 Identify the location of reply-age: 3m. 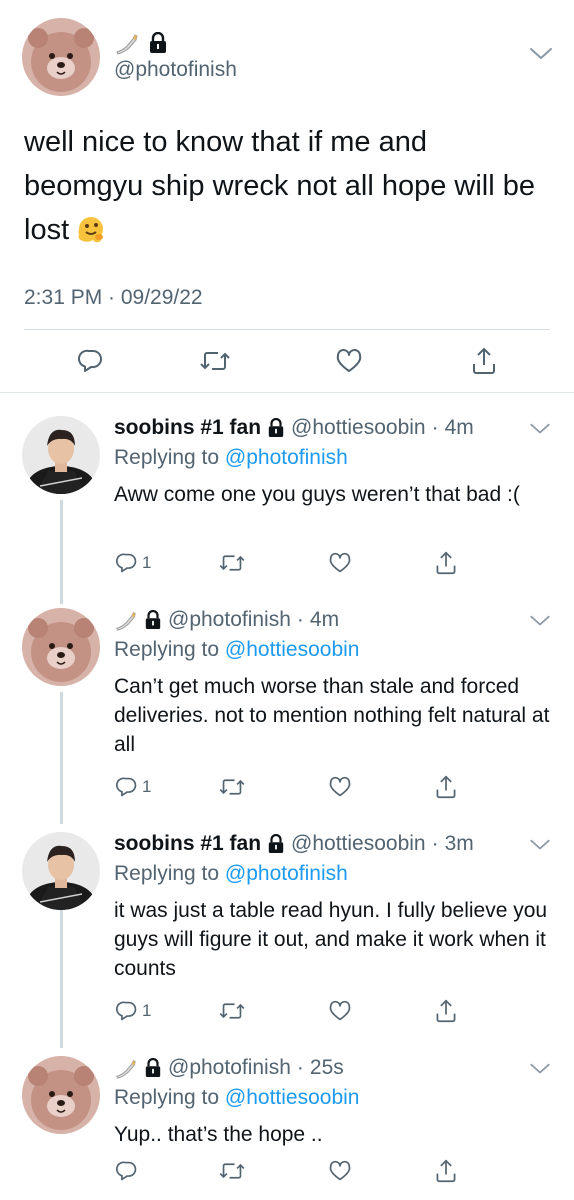
(459, 844).